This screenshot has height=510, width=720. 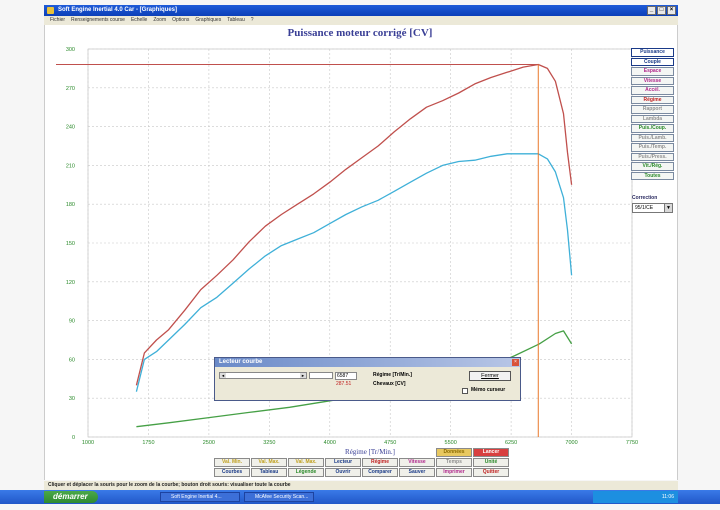 I want to click on side-button-3: Vitesse, so click(x=652, y=80).